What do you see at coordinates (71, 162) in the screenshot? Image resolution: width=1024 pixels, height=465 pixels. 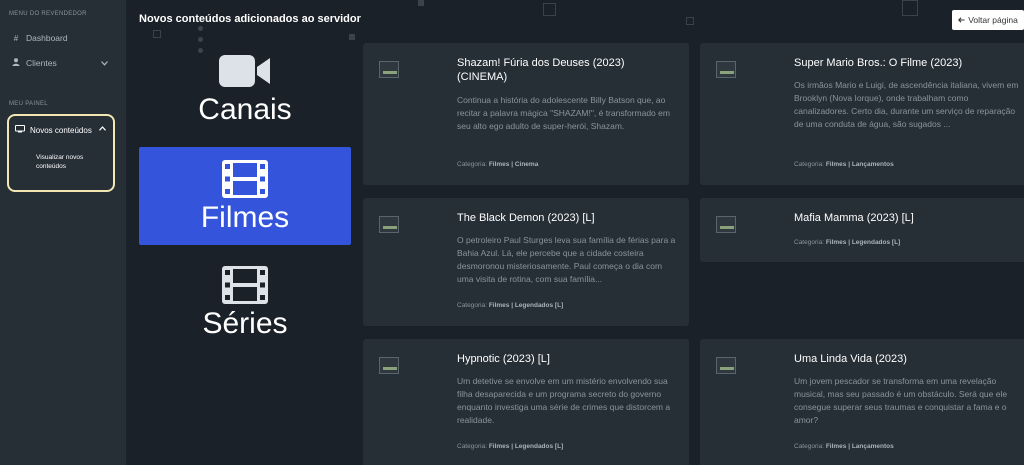 I see `sidebar-subitem-view-new-contents: Visualizar novos conteúdos` at bounding box center [71, 162].